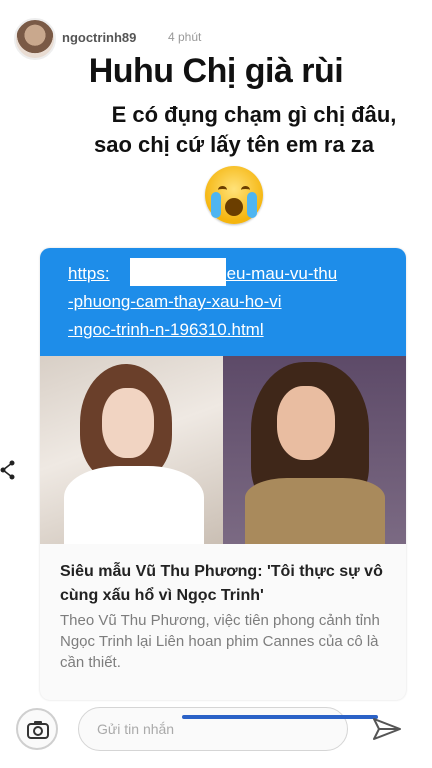 This screenshot has height=768, width=432. Describe the element at coordinates (216, 71) in the screenshot. I see `caption-title: Huhu Chị già rùi` at that location.